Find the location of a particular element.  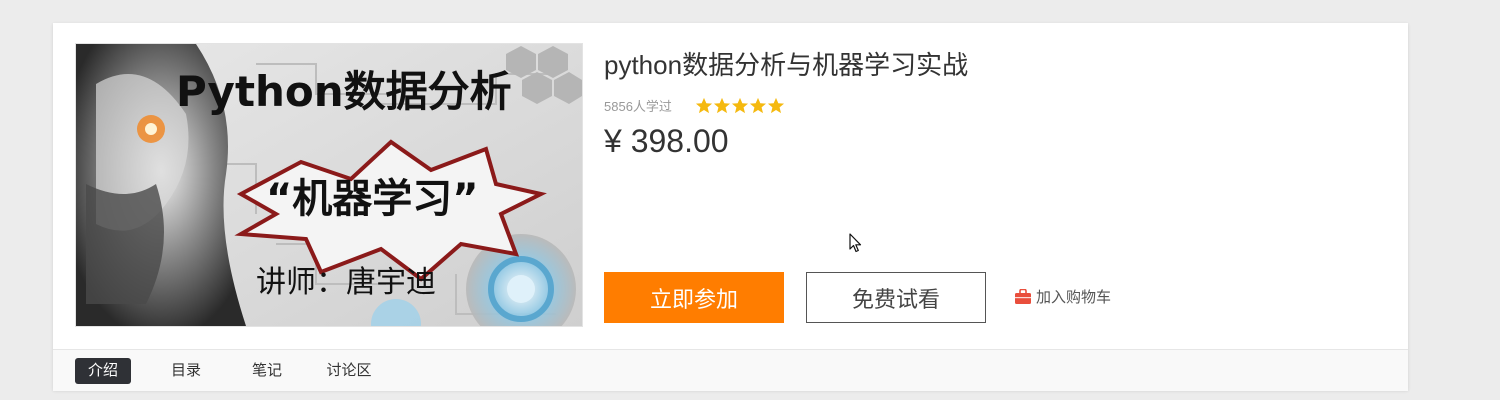

learner-count: 5856人学过 is located at coordinates (638, 106).